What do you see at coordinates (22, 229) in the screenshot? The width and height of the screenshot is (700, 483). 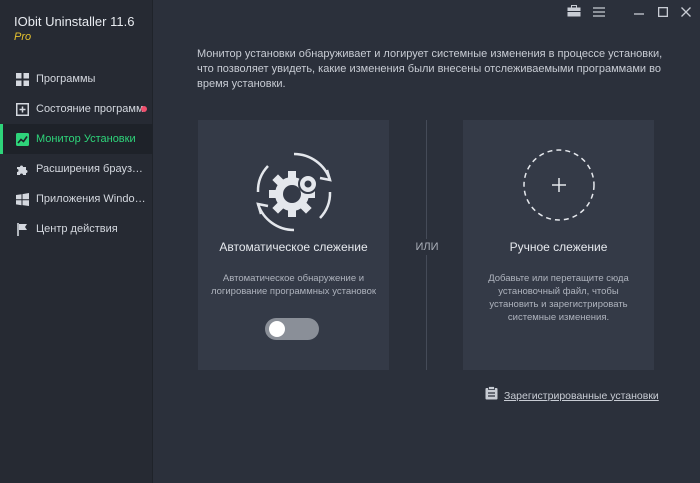 I see `flag-icon` at bounding box center [22, 229].